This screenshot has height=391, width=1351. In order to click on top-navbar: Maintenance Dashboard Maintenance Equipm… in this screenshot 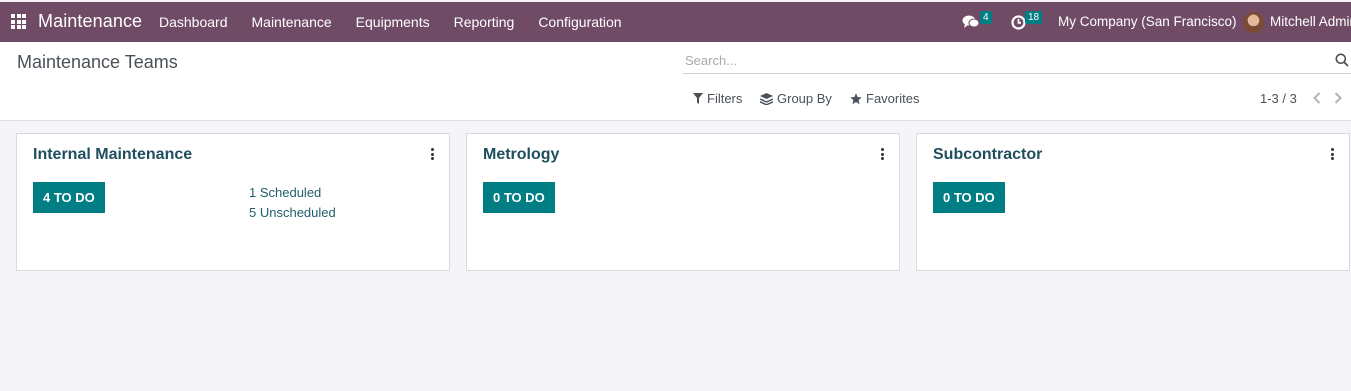, I will do `click(675, 22)`.